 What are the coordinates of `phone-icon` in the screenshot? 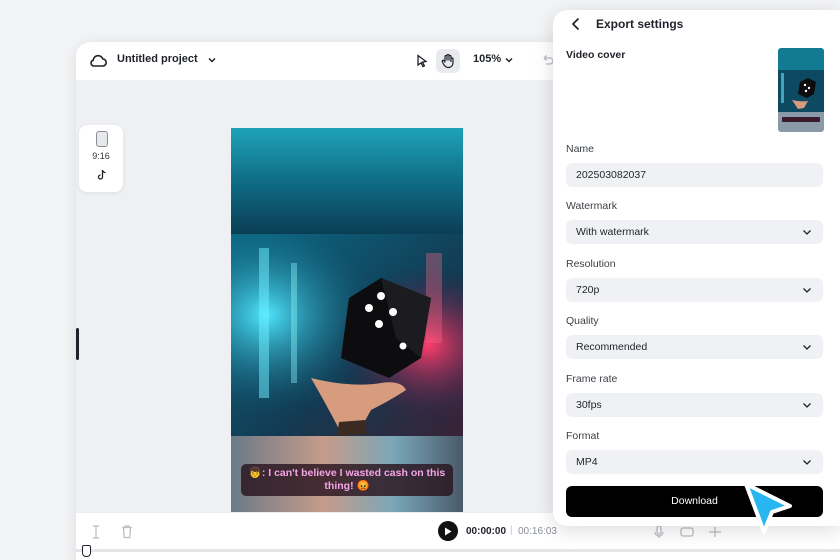 It's located at (102, 139).